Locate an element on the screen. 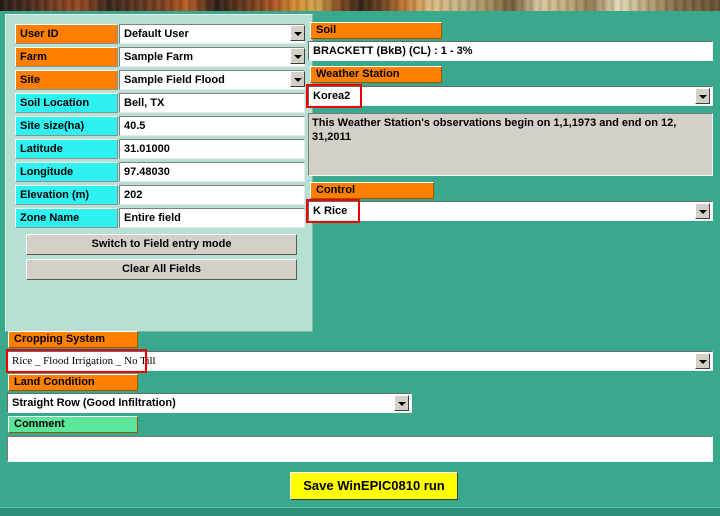  save-run-button: Save WinEPIC0810 run is located at coordinates (374, 486).